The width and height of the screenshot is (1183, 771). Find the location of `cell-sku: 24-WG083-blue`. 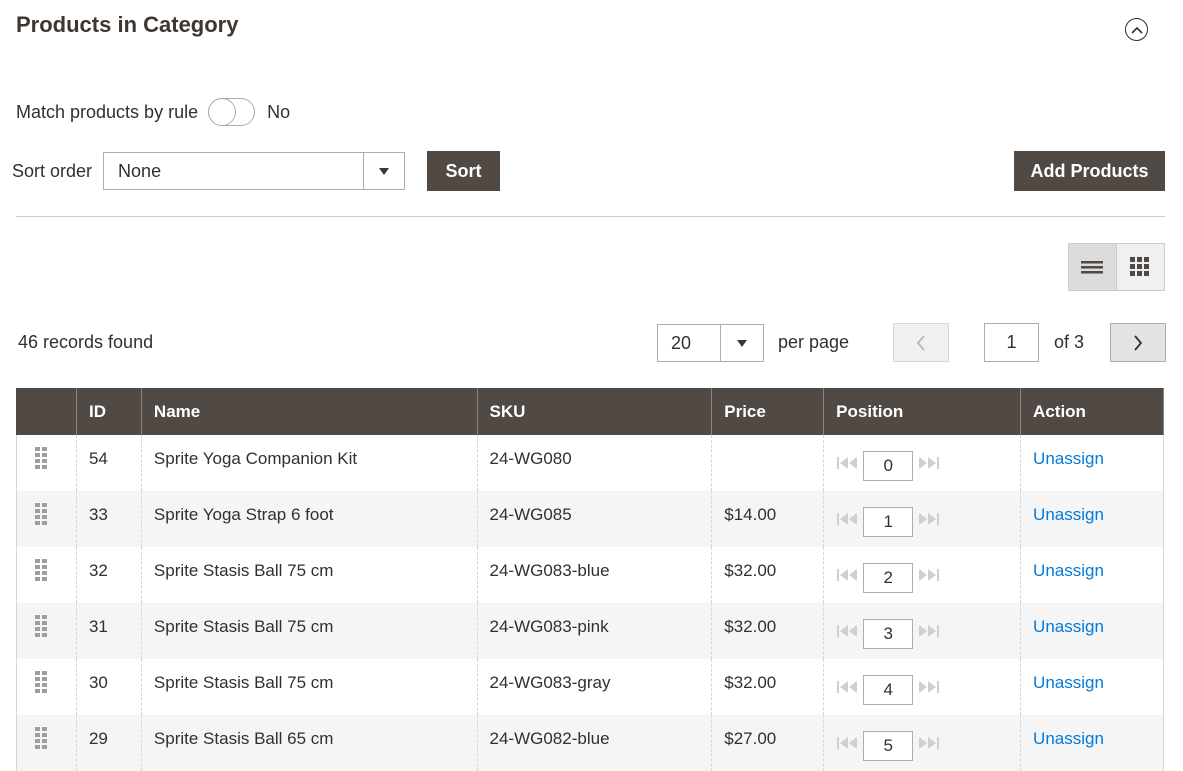

cell-sku: 24-WG083-blue is located at coordinates (594, 575).